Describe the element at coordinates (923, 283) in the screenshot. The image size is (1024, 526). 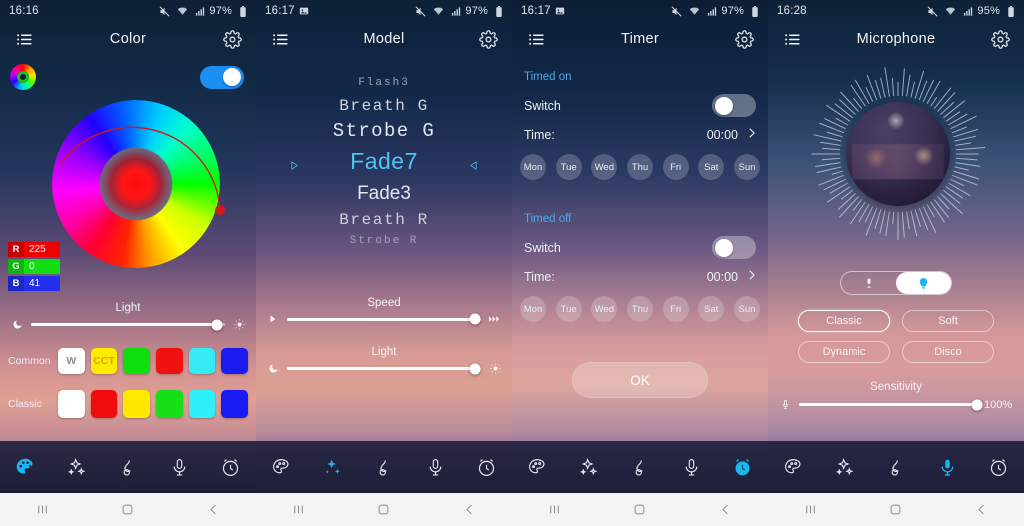
I see `source-toggle-light` at that location.